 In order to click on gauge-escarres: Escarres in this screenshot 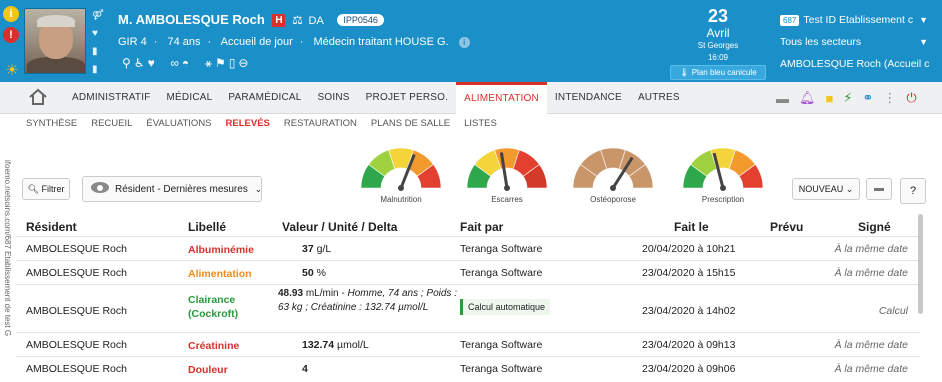, I will do `click(507, 175)`.